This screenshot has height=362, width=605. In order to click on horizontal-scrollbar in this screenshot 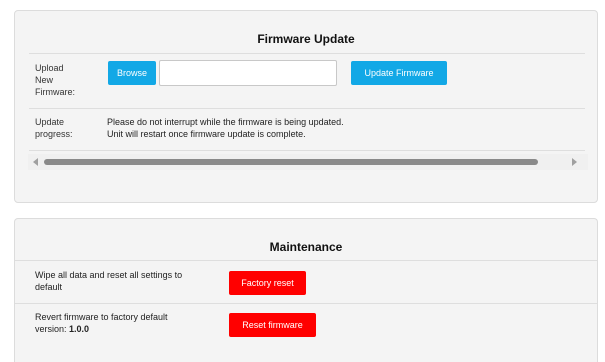, I will do `click(308, 162)`.